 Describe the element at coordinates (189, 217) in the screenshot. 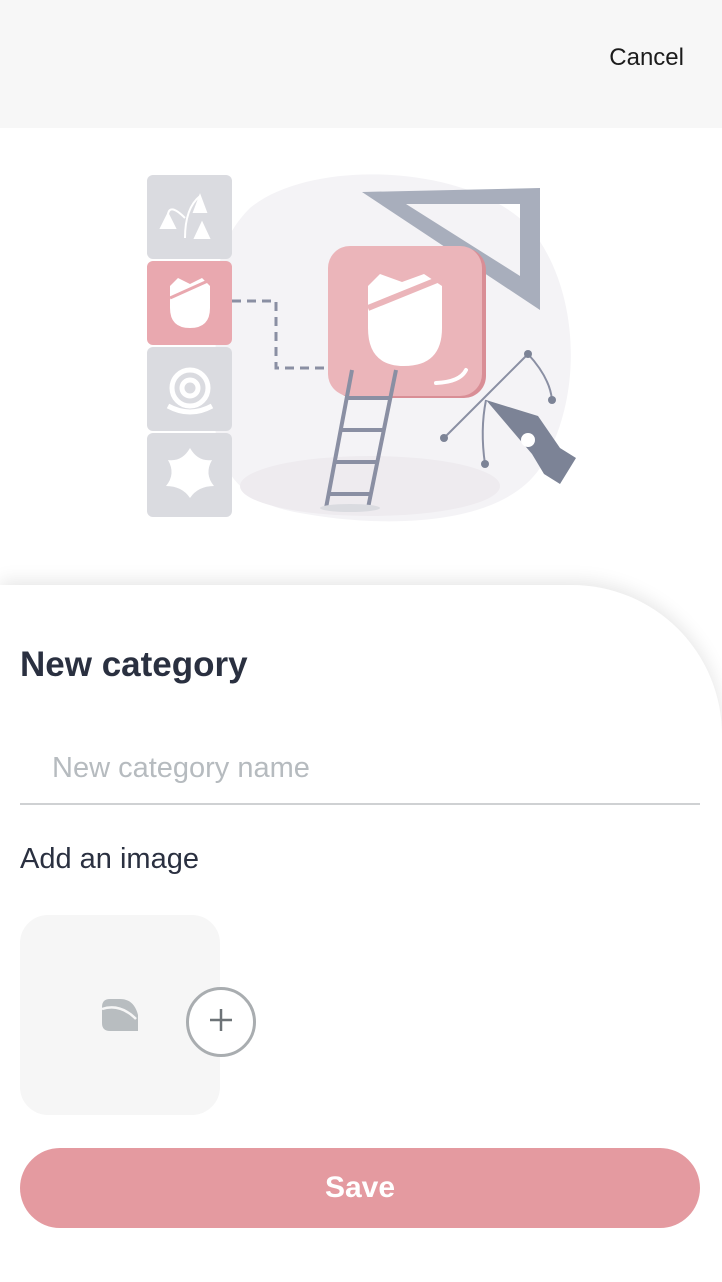

I see `tile-lily` at that location.